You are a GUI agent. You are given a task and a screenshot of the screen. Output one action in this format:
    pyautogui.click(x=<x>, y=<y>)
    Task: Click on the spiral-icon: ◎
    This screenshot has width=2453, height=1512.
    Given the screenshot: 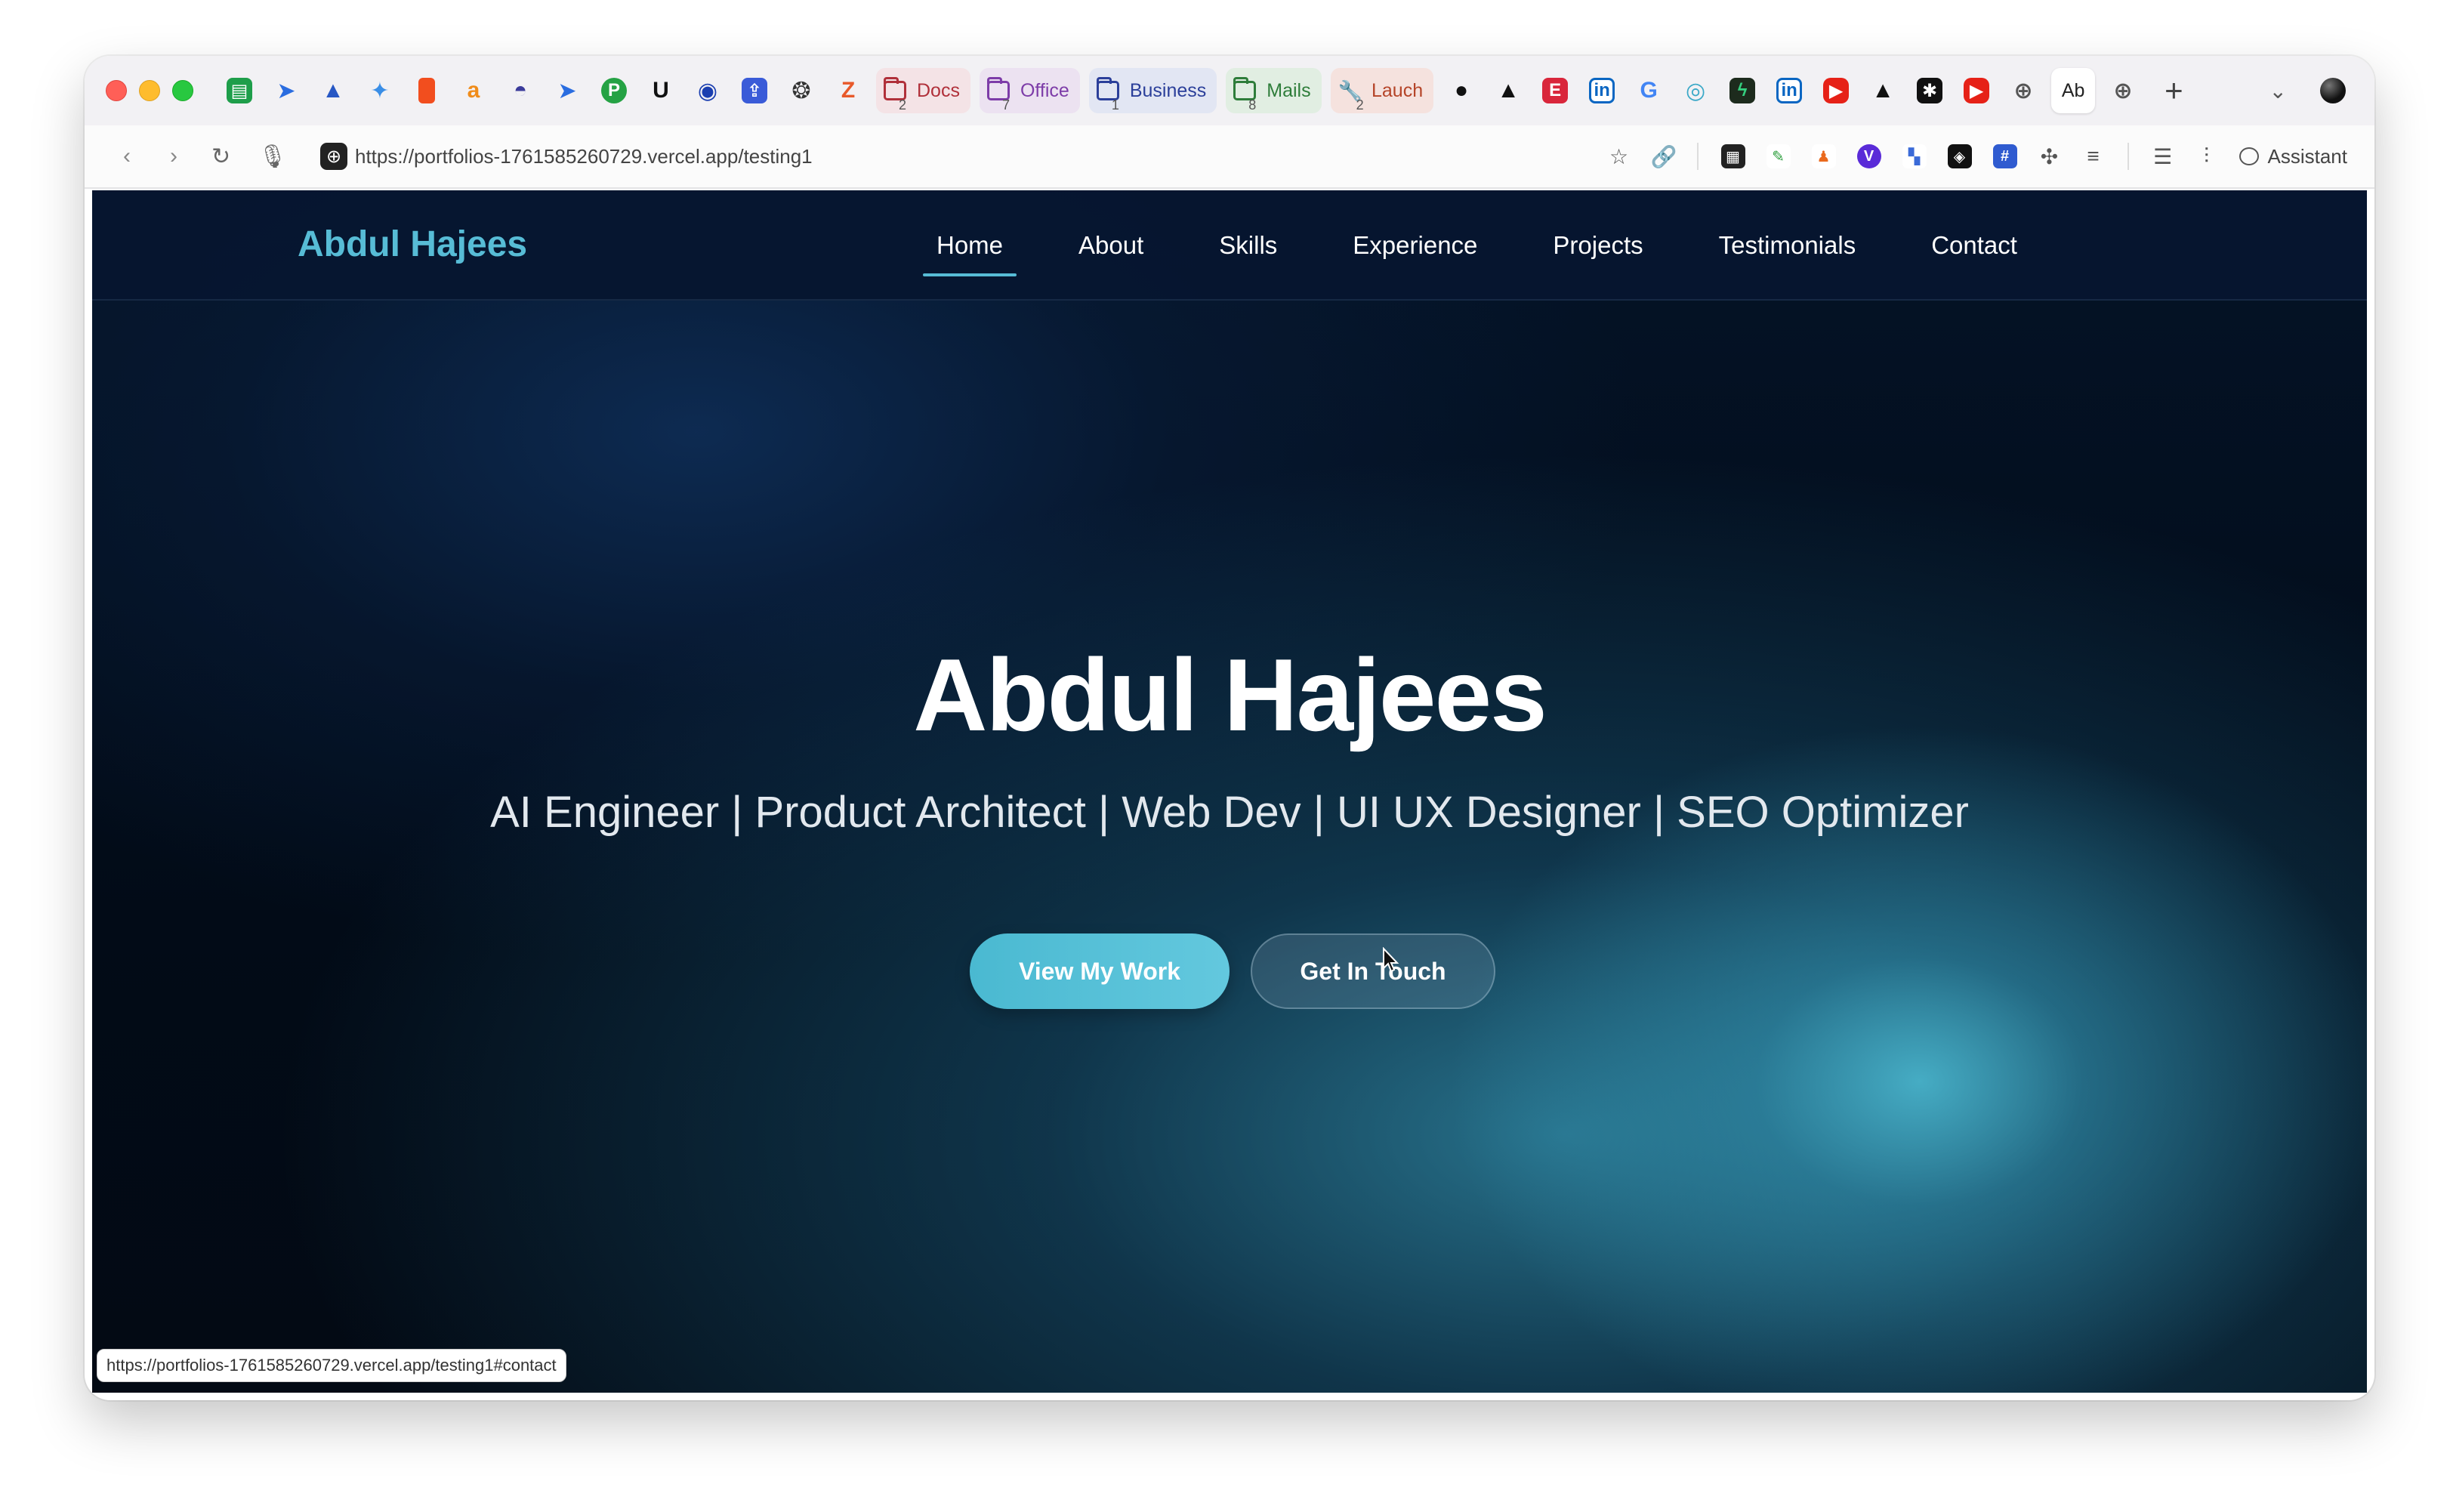 What is the action you would take?
    pyautogui.click(x=1696, y=90)
    